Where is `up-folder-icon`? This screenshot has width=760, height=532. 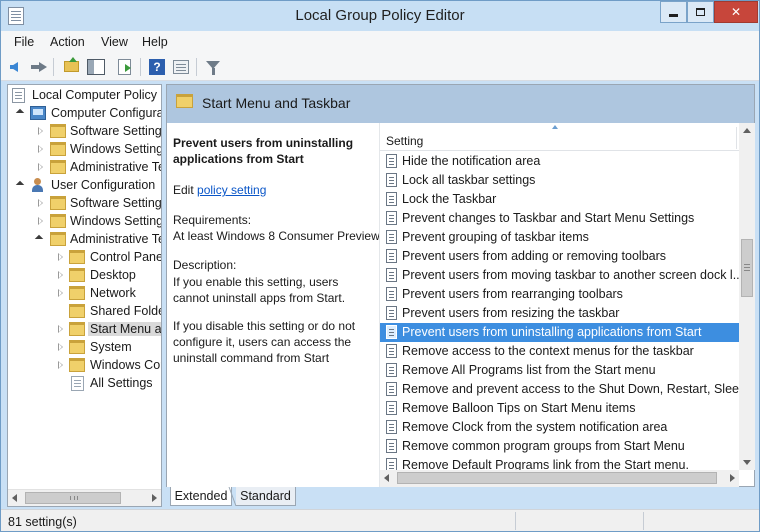 up-folder-icon is located at coordinates (71, 64).